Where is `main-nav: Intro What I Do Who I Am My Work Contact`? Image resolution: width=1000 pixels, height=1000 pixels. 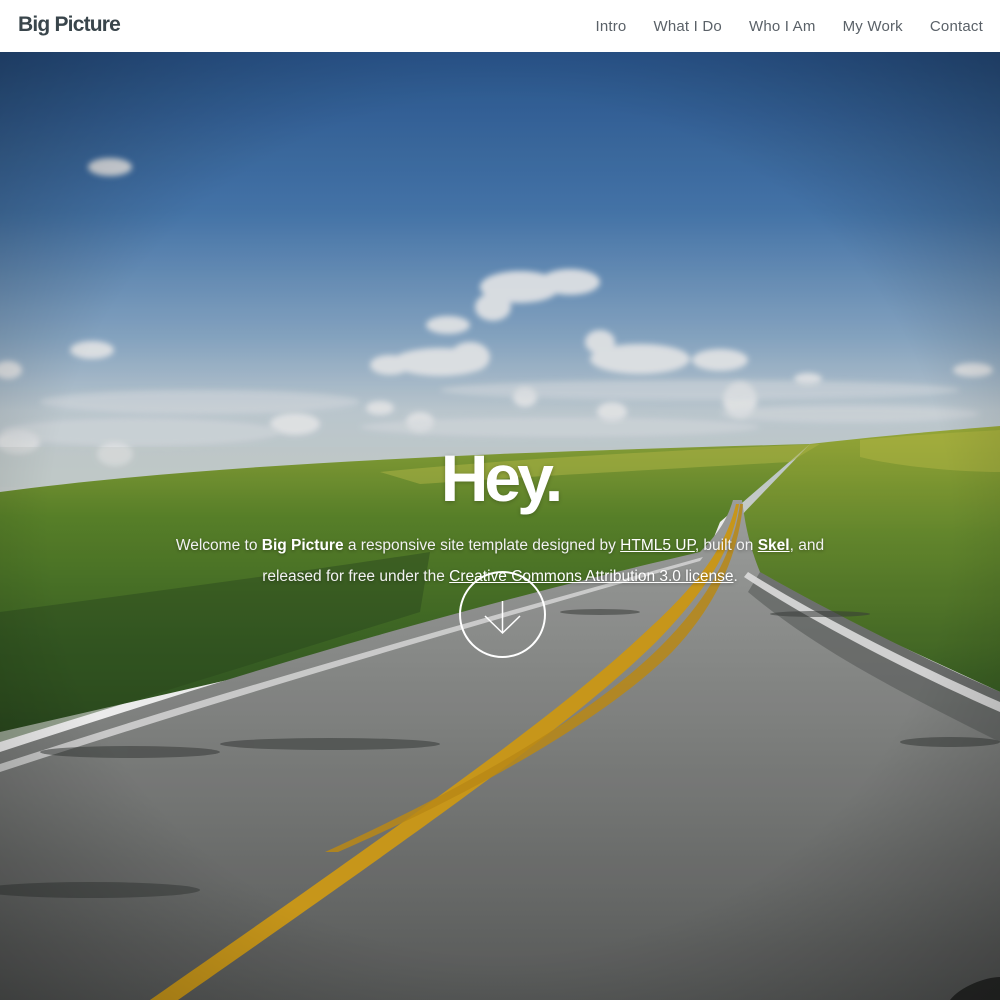 main-nav: Intro What I Do Who I Am My Work Contact is located at coordinates (789, 26).